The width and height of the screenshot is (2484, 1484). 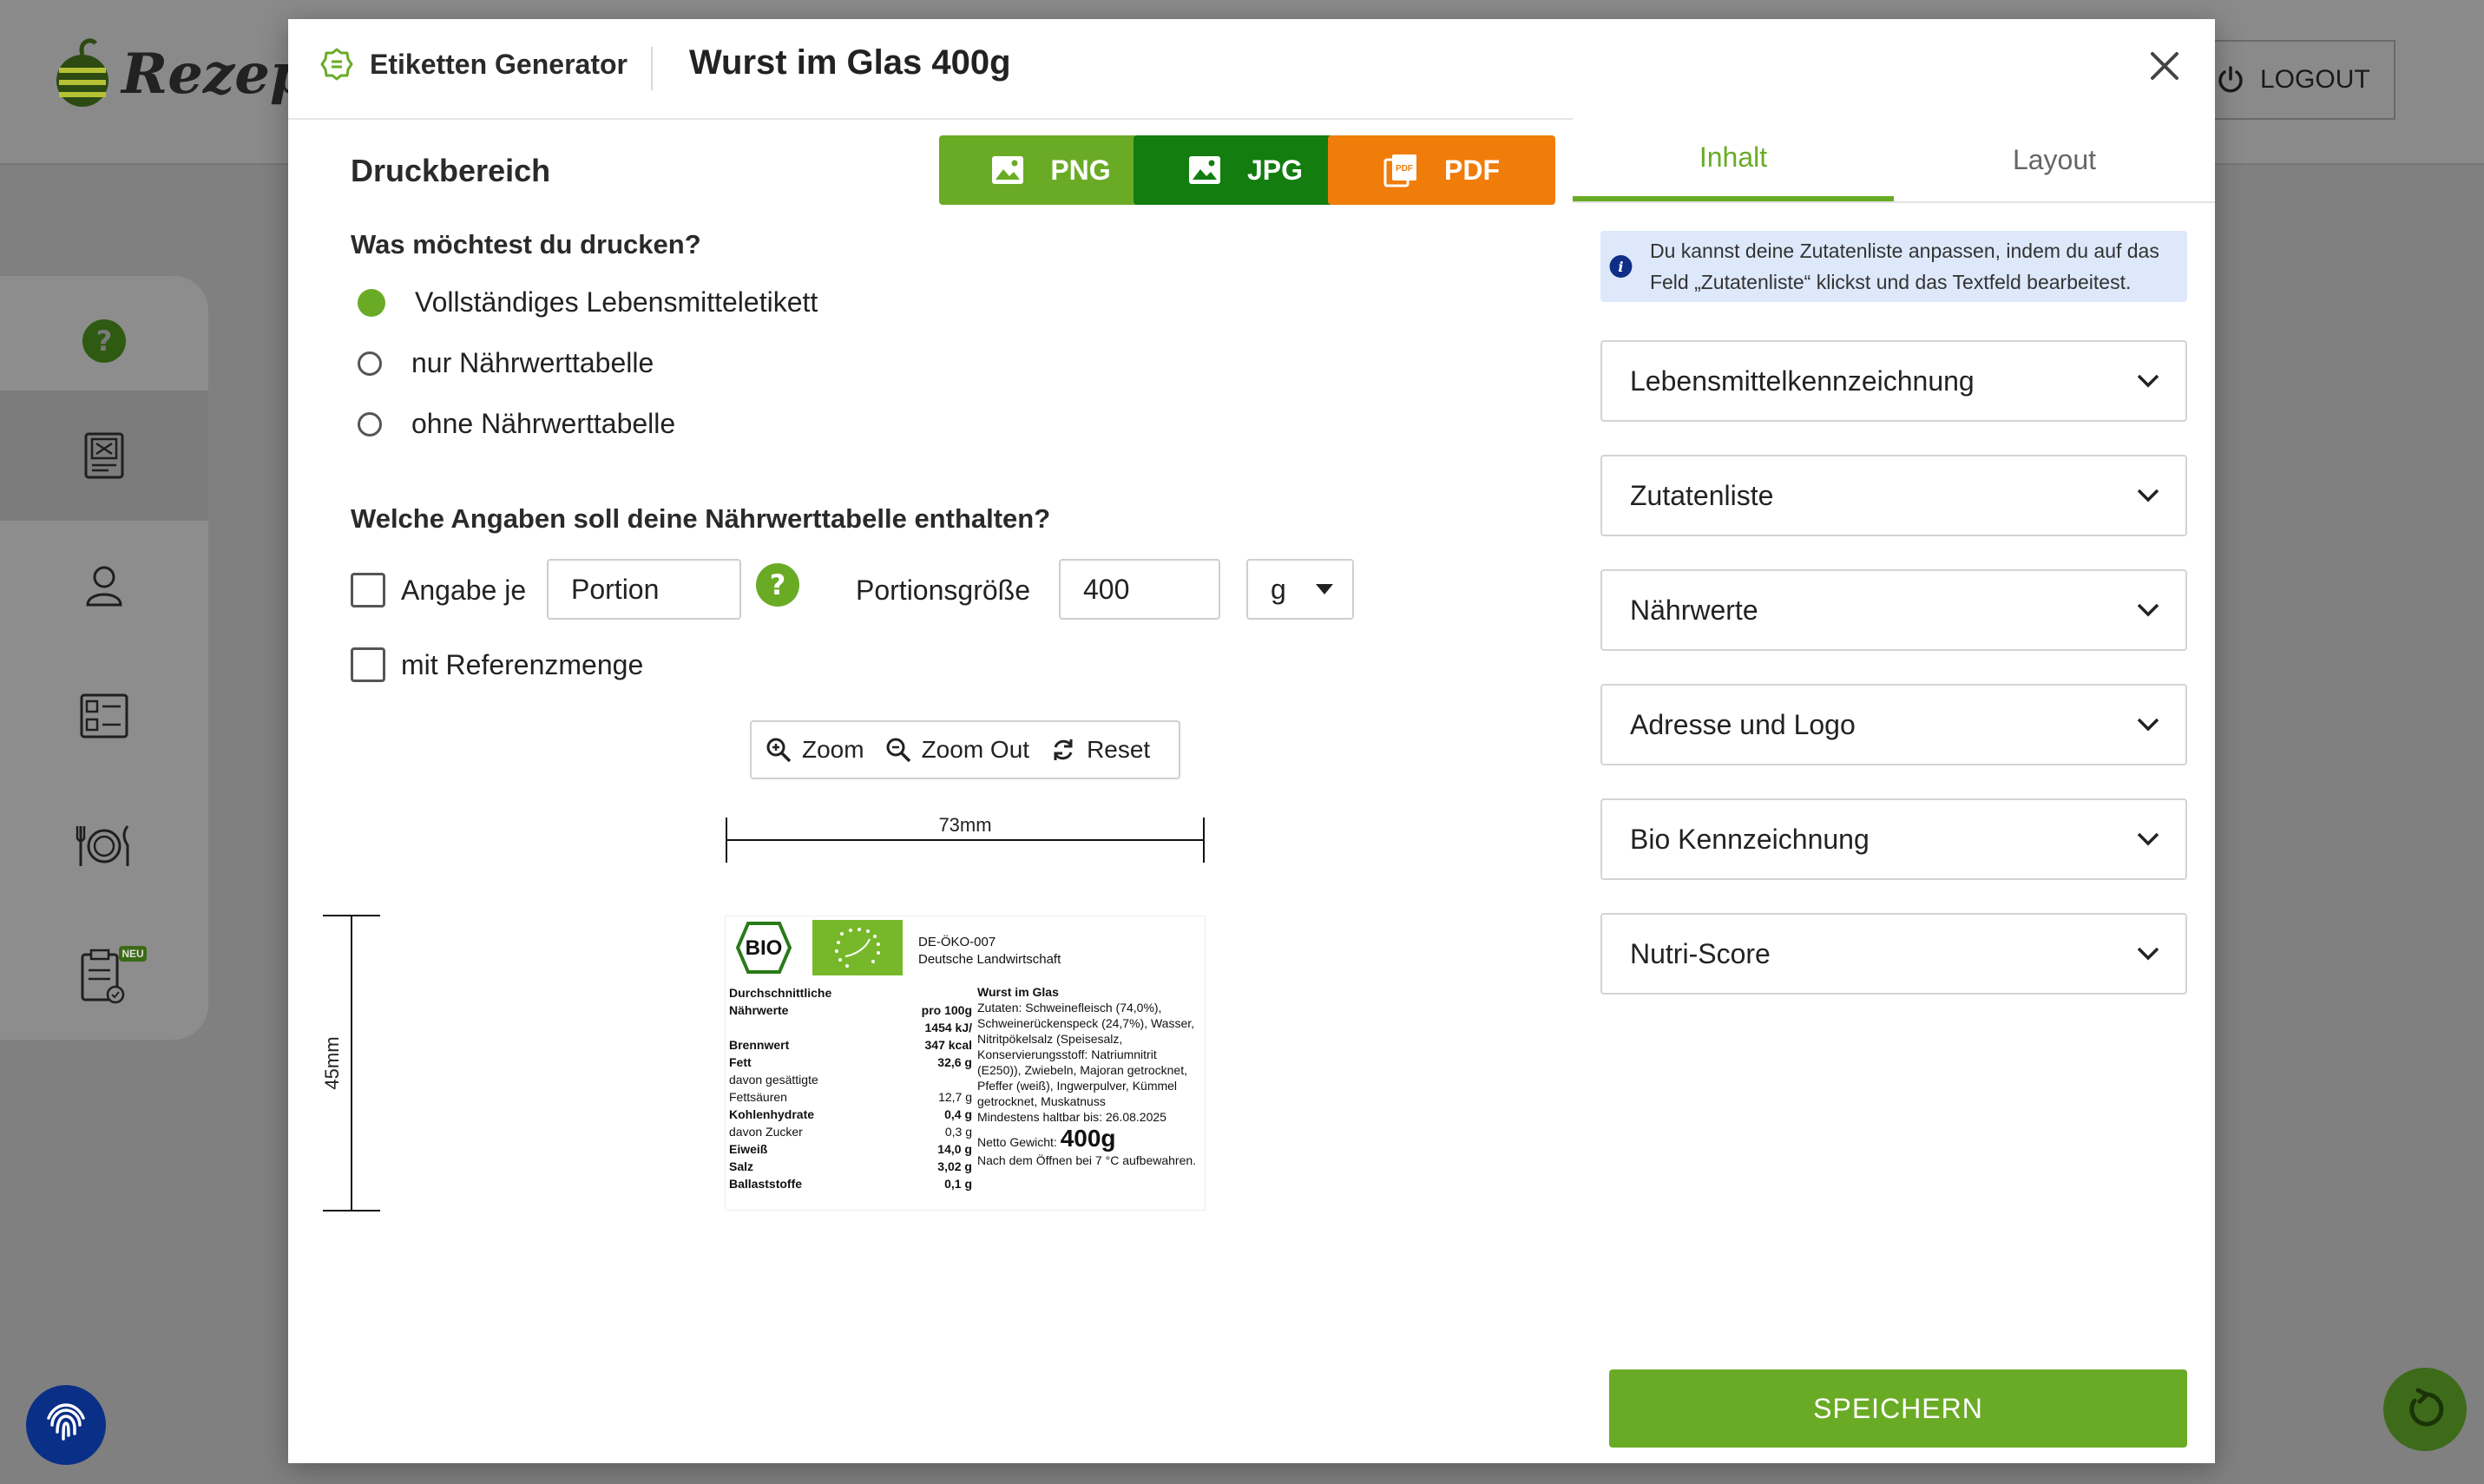 I want to click on accordion-label: Nutri-Score, so click(x=1700, y=953).